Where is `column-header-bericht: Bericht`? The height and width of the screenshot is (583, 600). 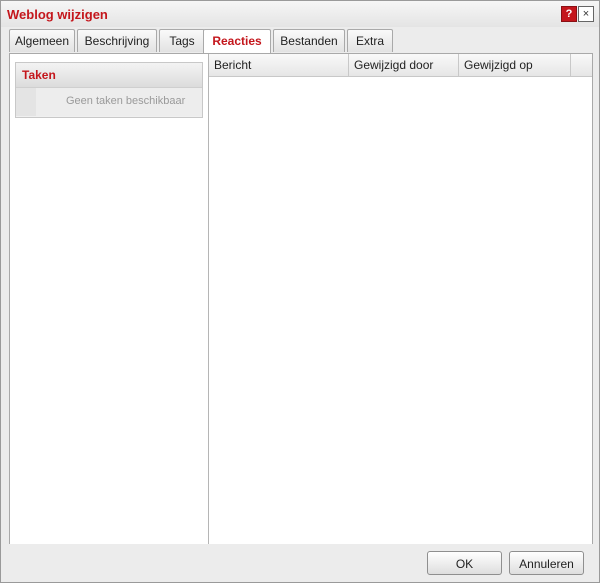
column-header-bericht: Bericht is located at coordinates (279, 65).